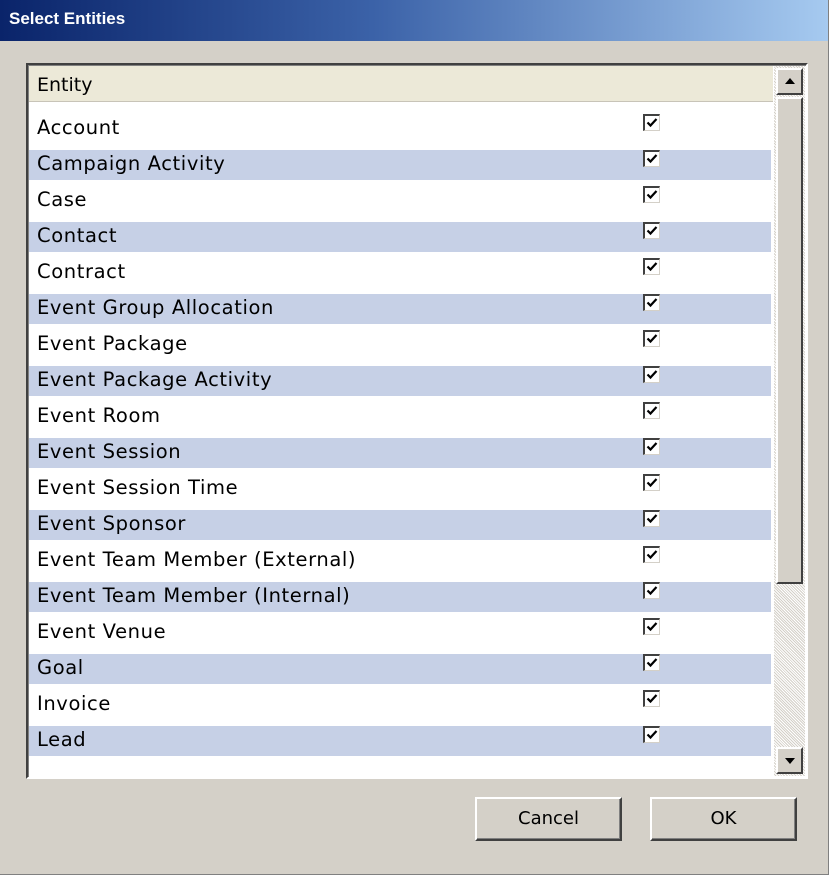 Image resolution: width=829 pixels, height=875 pixels. I want to click on column-header-entity: Entity, so click(401, 84).